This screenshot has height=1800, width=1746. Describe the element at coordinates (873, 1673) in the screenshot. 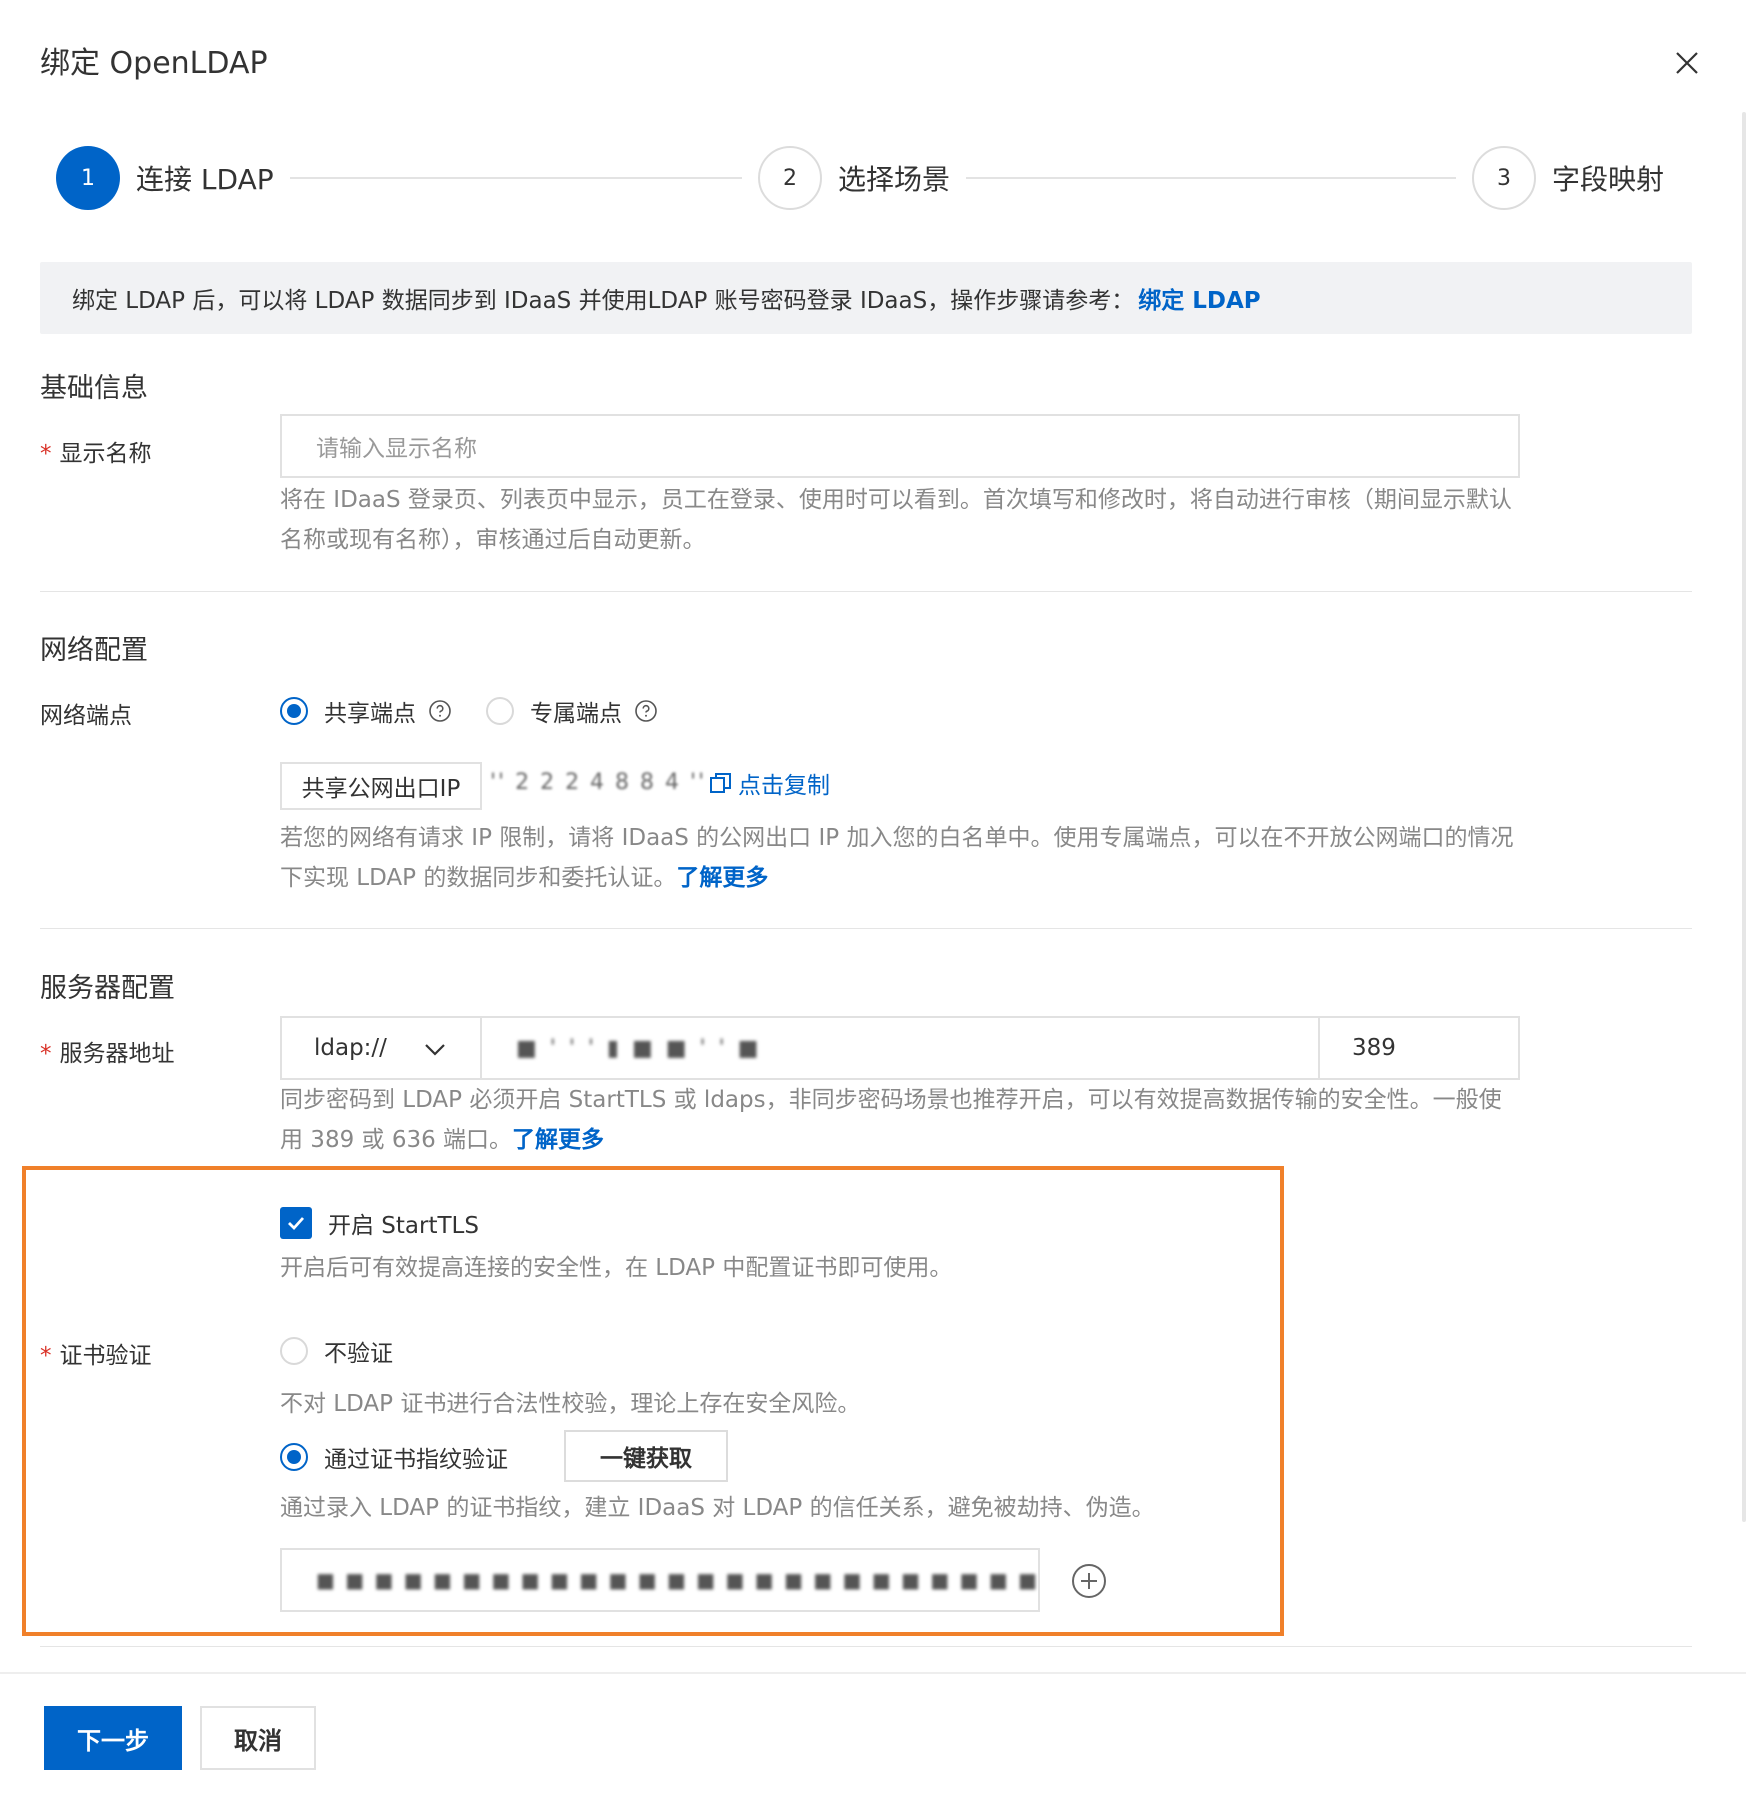

I see `footer-divider` at that location.